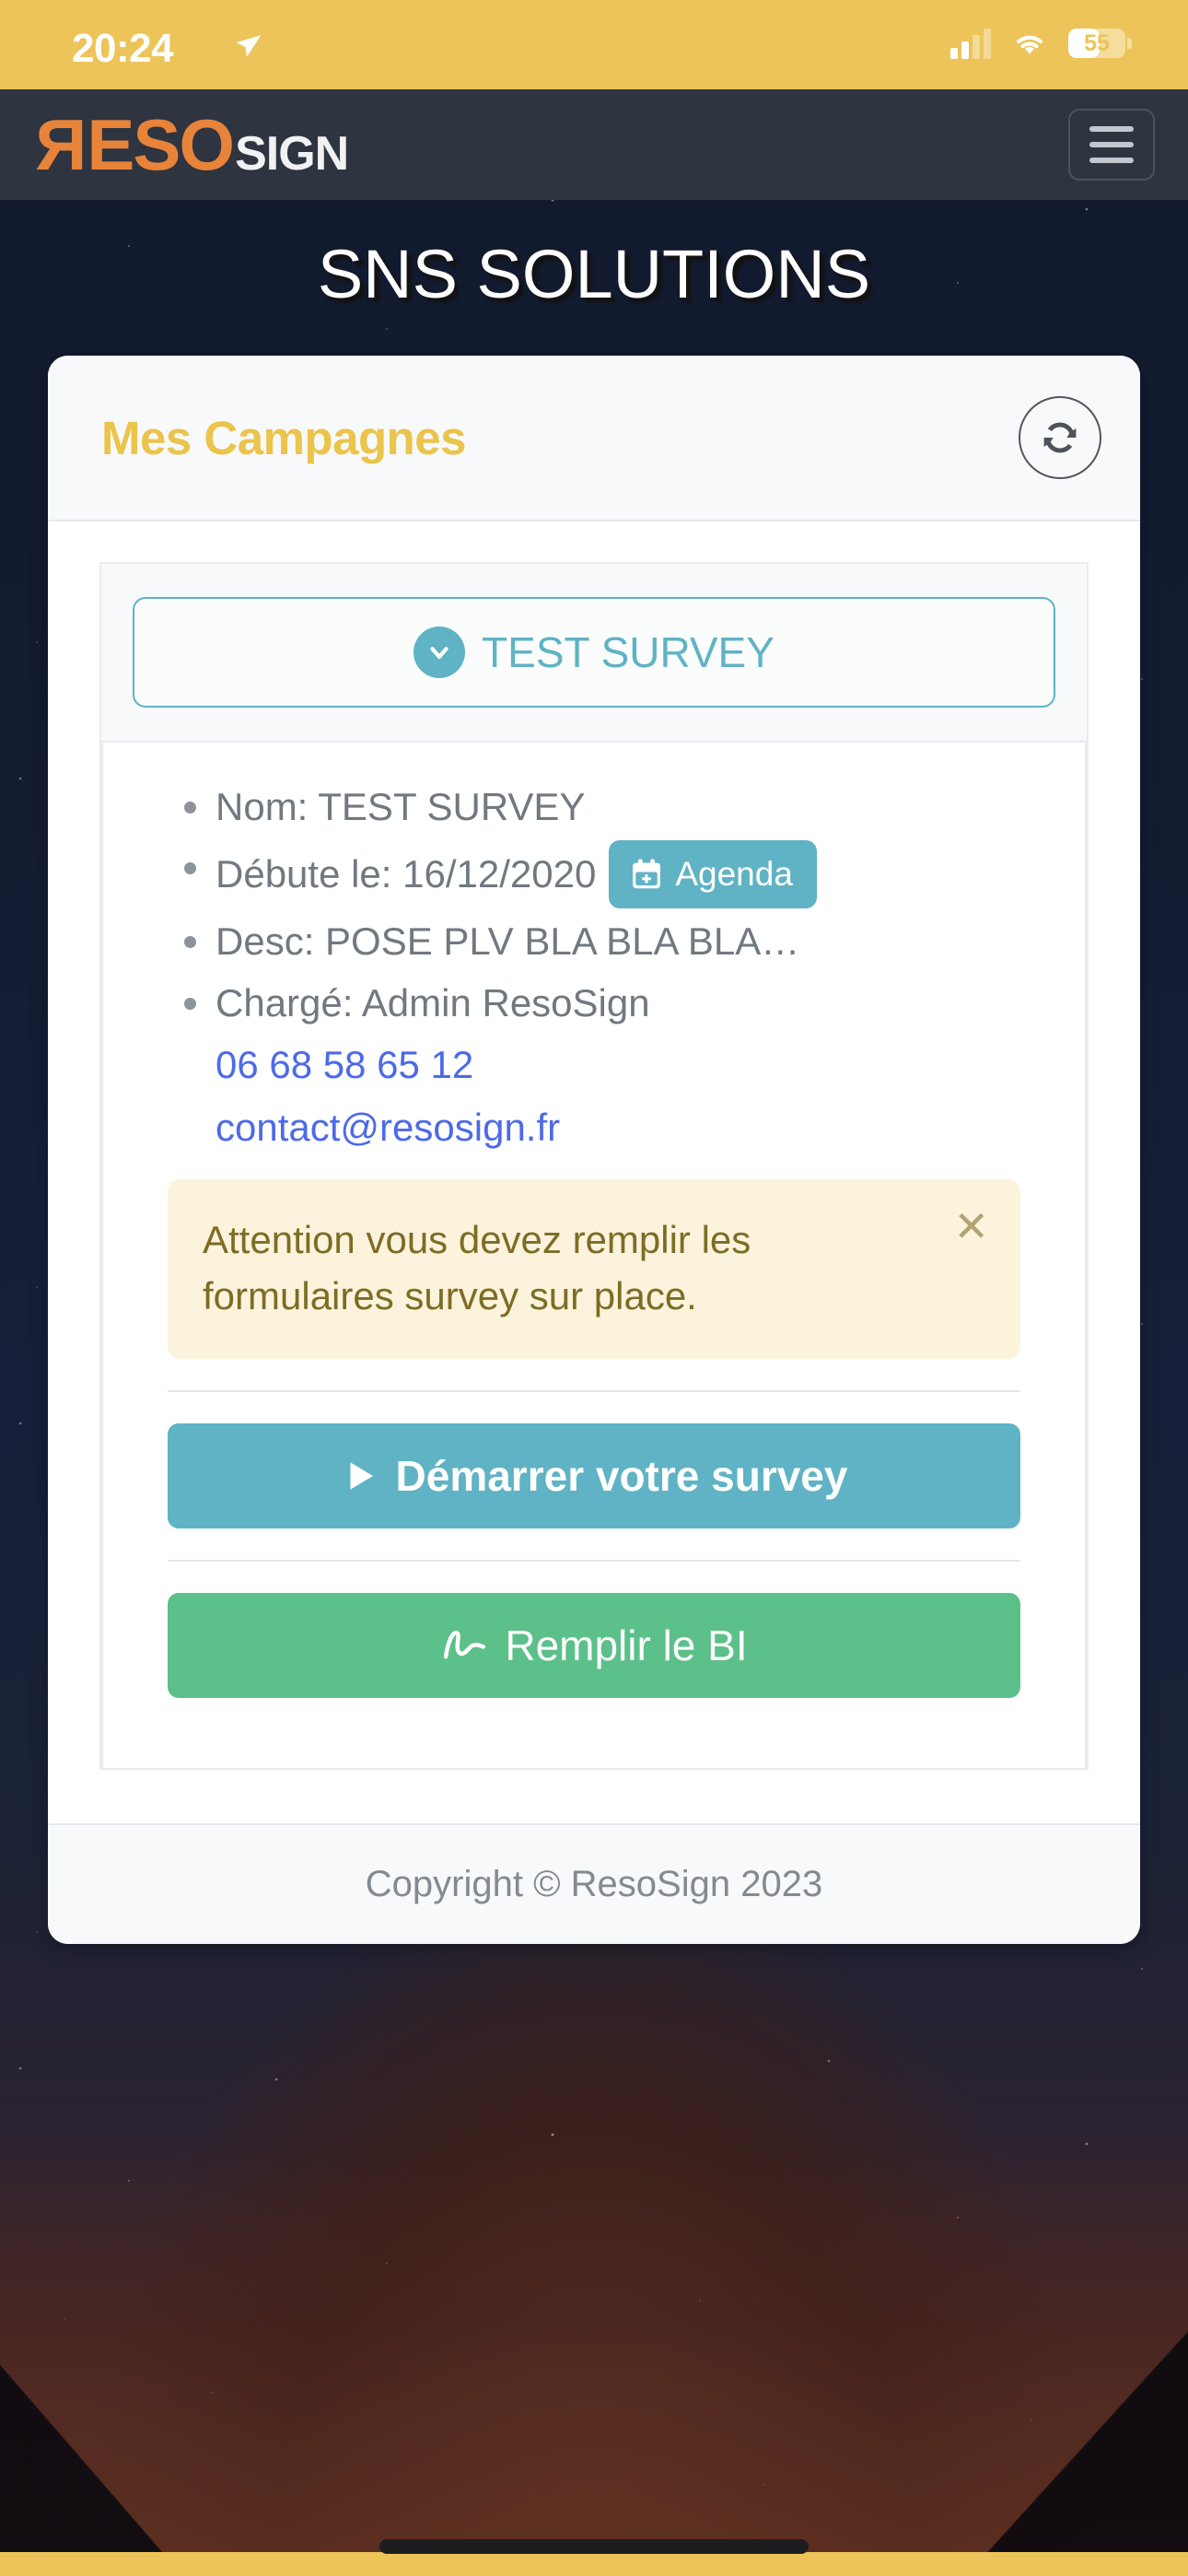 This screenshot has width=1188, height=2576. Describe the element at coordinates (594, 1392) in the screenshot. I see `divider-above-start-survey` at that location.